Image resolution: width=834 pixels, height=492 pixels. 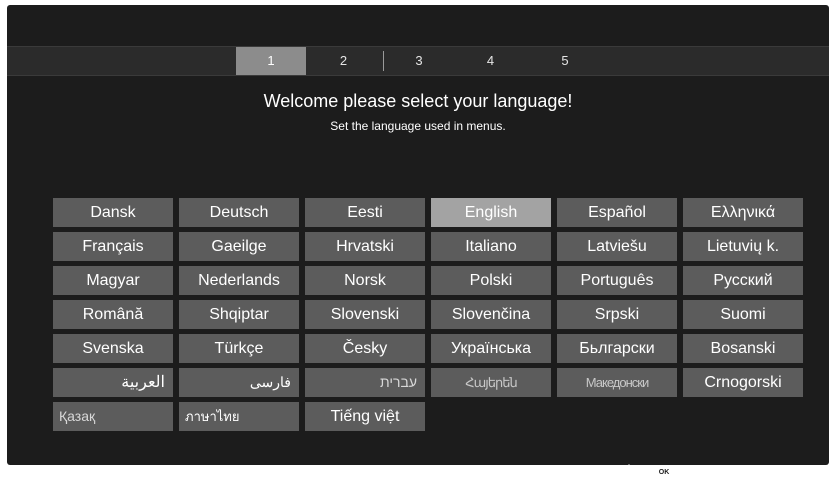 I want to click on step-3: 3, so click(x=419, y=61).